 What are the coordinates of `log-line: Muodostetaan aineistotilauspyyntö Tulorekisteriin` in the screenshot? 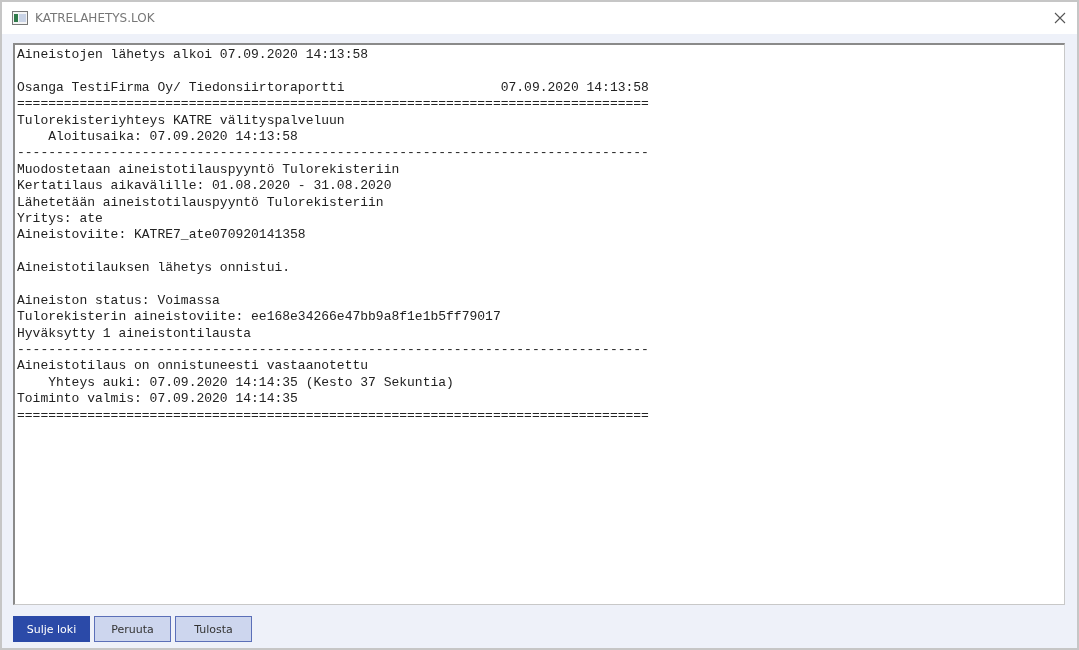 It's located at (208, 170).